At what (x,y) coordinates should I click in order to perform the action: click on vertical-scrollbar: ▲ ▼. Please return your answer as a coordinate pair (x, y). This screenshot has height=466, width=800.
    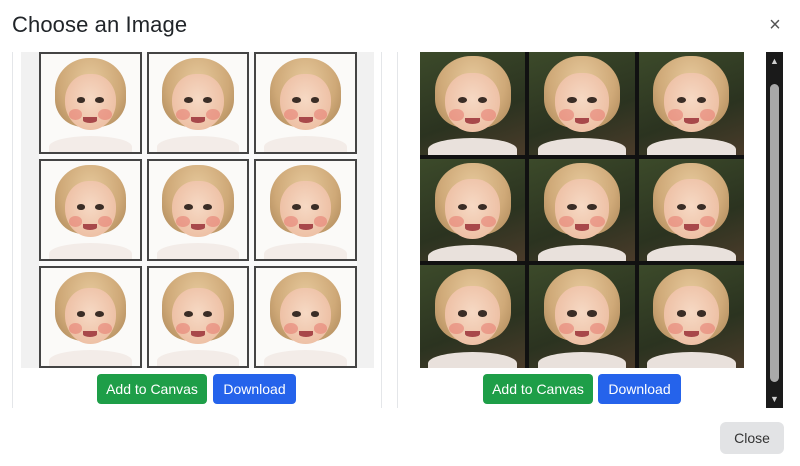
    Looking at the image, I should click on (774, 230).